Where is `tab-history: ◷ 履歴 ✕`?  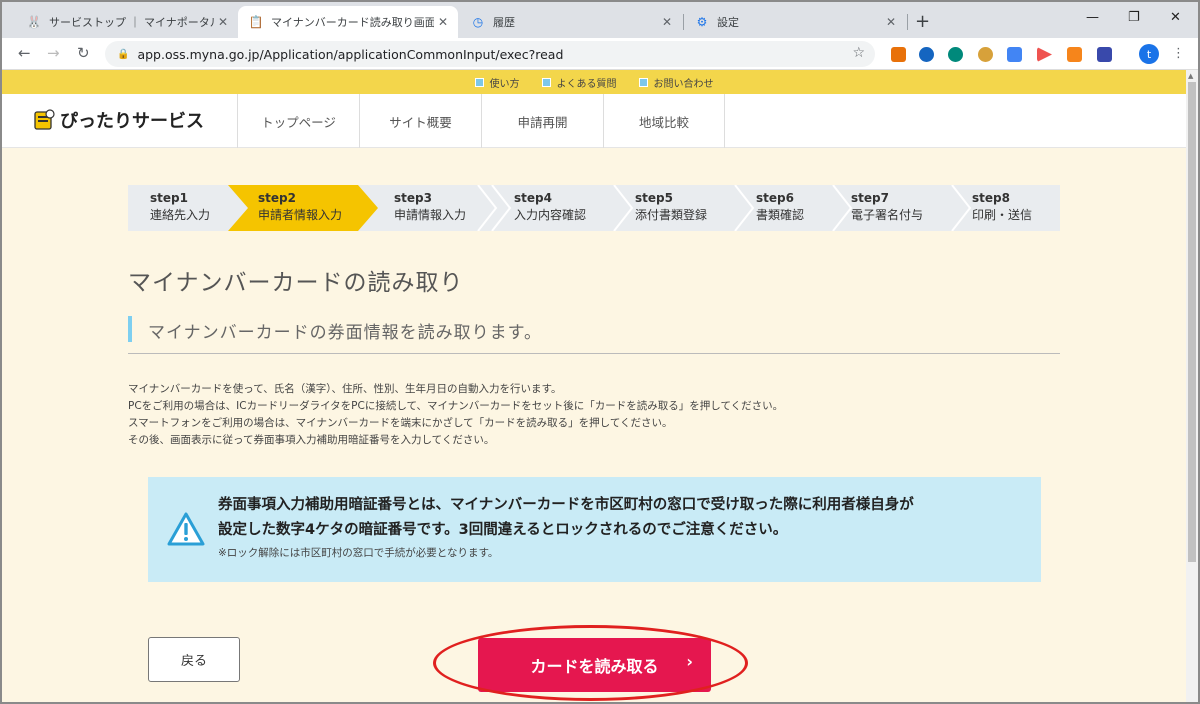
tab-history: ◷ 履歴 ✕ is located at coordinates (571, 22).